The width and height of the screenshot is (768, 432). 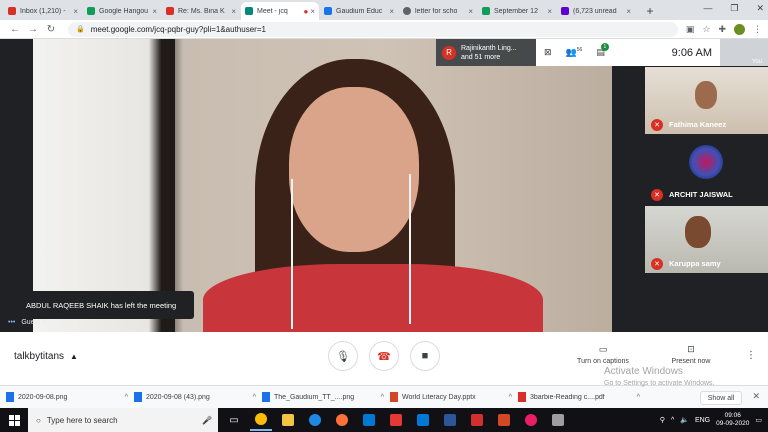 What do you see at coordinates (123, 420) in the screenshot?
I see `taskbar-search: ○ Type here to search 🎤` at bounding box center [123, 420].